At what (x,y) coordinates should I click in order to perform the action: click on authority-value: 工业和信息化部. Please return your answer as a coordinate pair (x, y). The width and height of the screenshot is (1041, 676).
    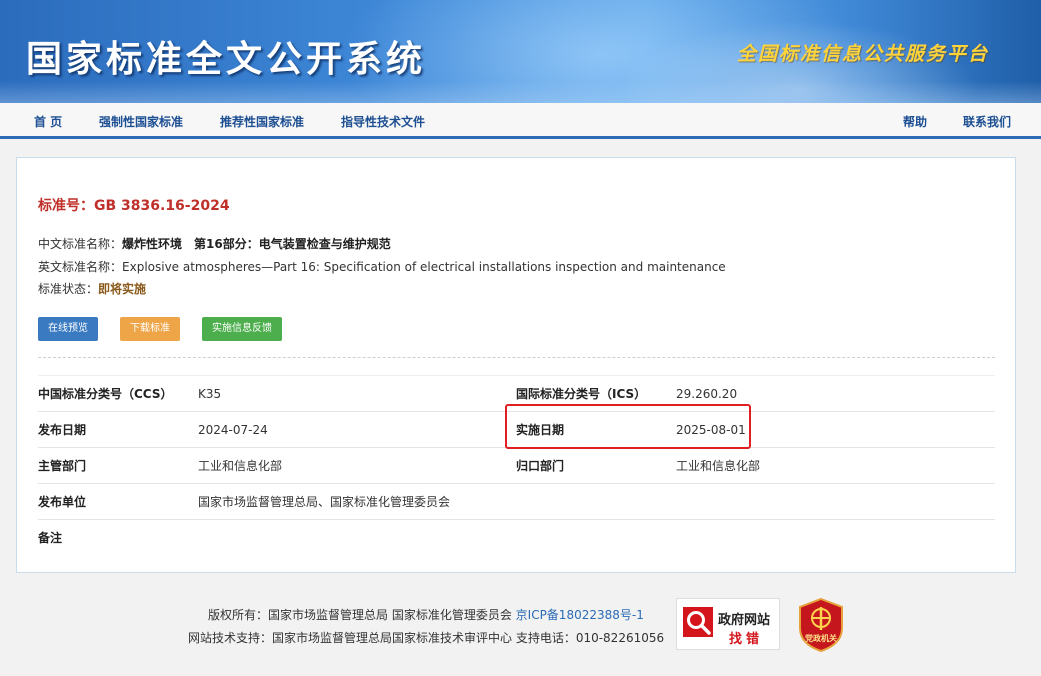
    Looking at the image, I should click on (357, 465).